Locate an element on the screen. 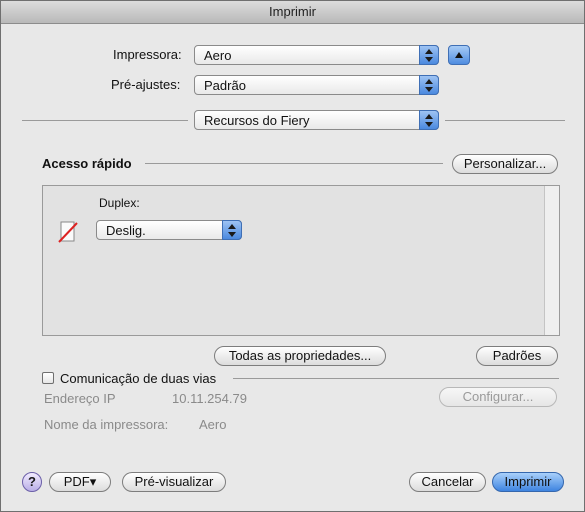 The image size is (585, 512). preview-button: Pré-visualizar is located at coordinates (174, 482).